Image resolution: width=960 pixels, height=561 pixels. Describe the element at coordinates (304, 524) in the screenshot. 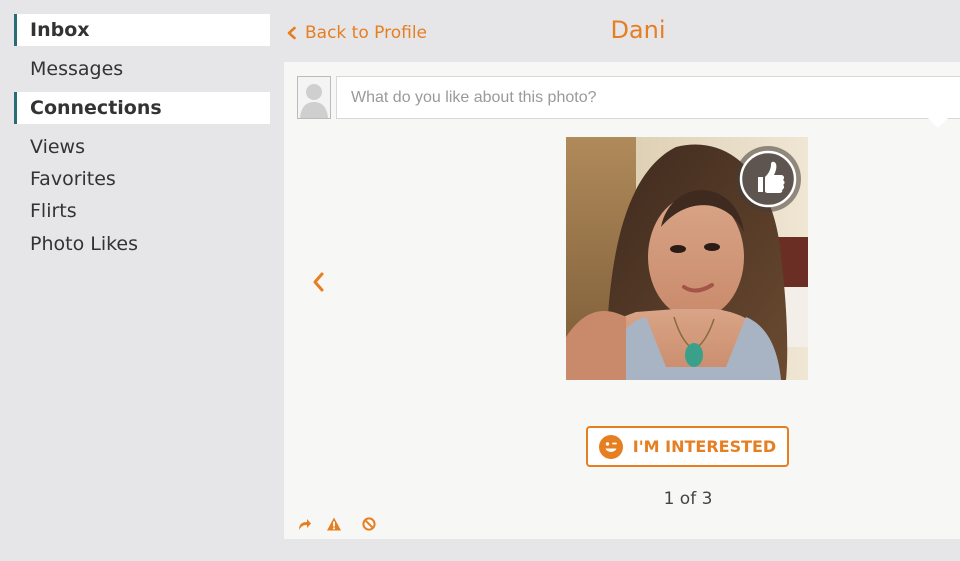

I see `share-icon` at that location.